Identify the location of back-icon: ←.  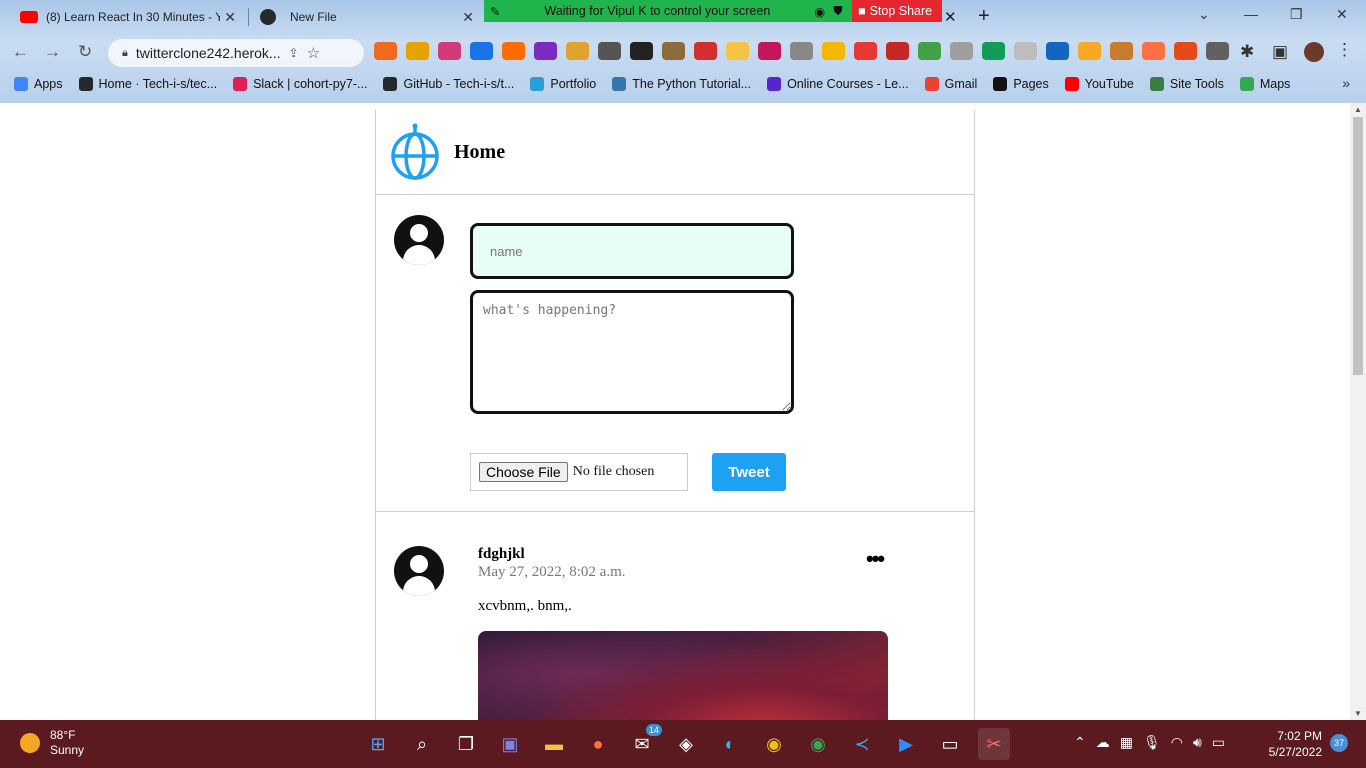
(20, 52).